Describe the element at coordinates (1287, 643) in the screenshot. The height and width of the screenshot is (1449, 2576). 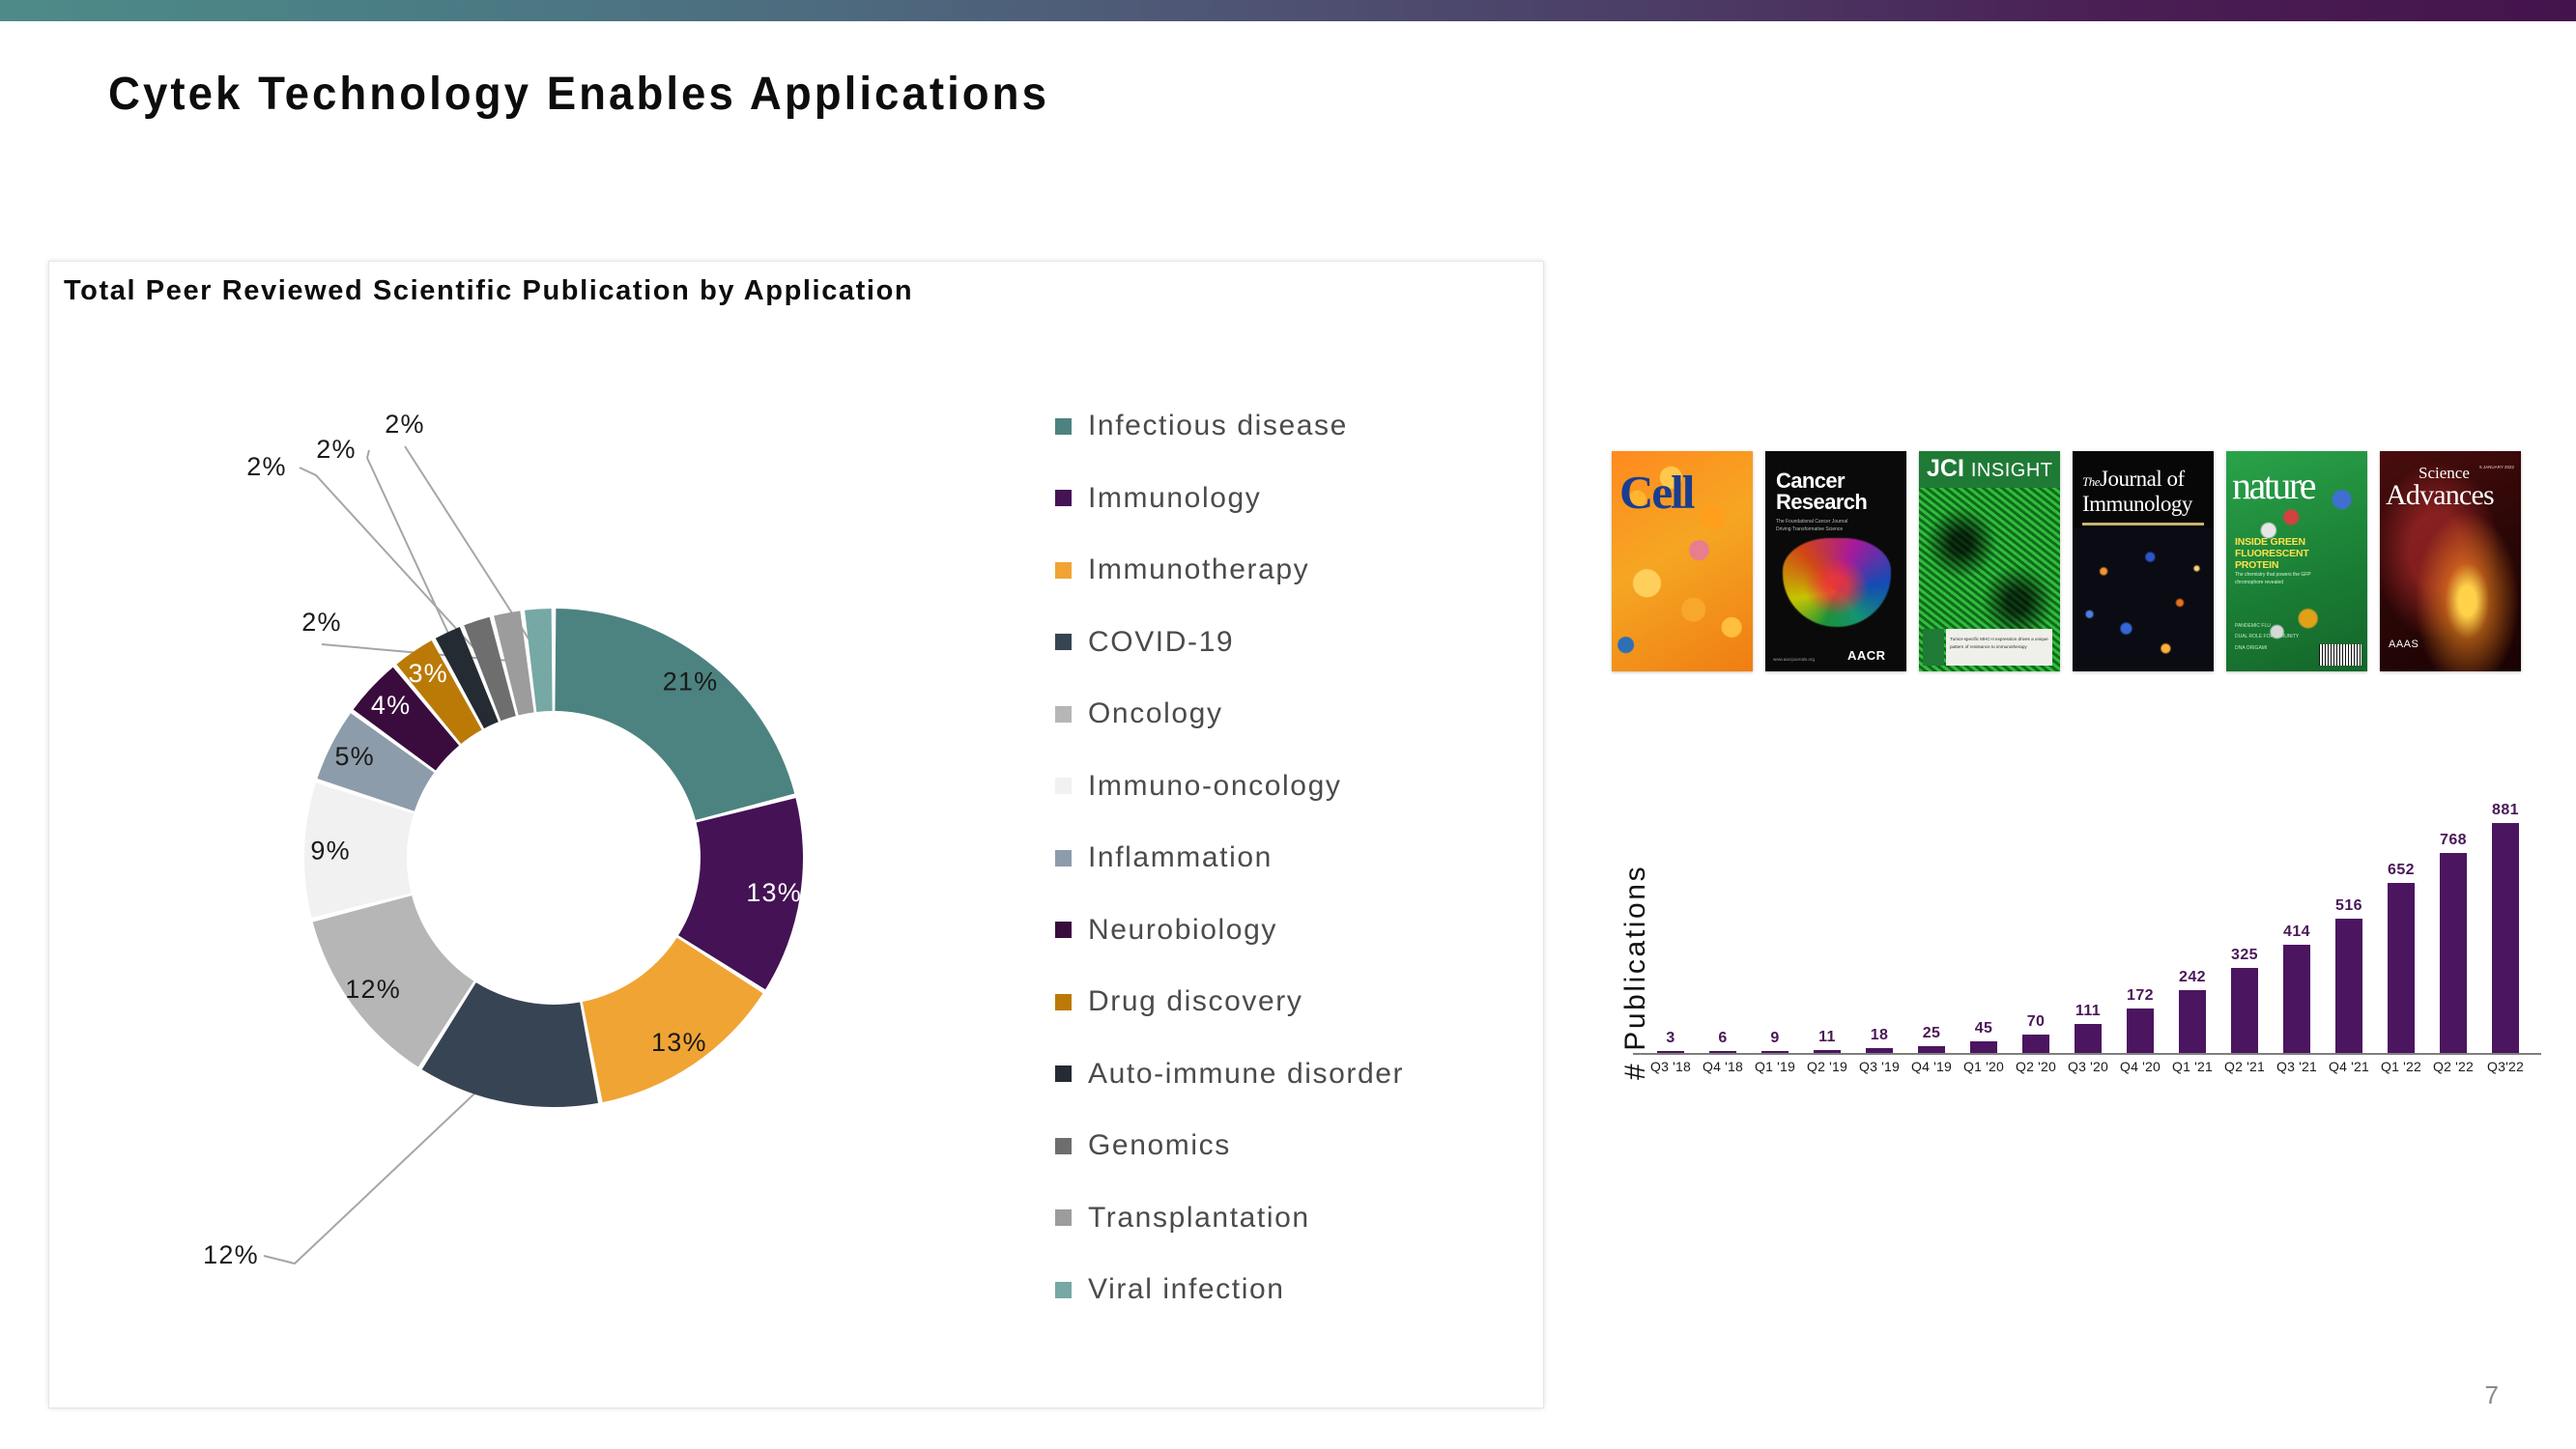
I see `legend-item: COVID-19` at that location.